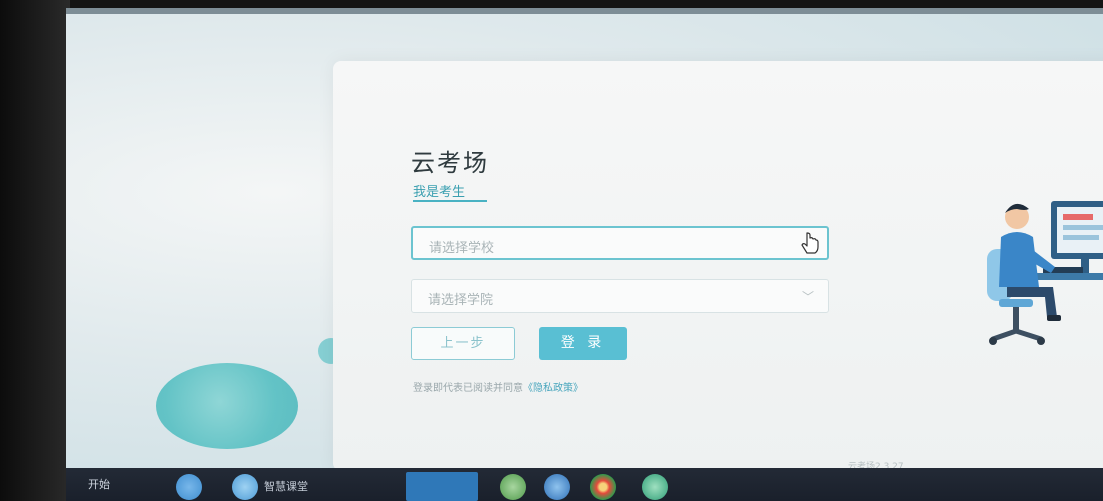 This screenshot has width=1103, height=501. Describe the element at coordinates (810, 243) in the screenshot. I see `hand-cursor-icon` at that location.